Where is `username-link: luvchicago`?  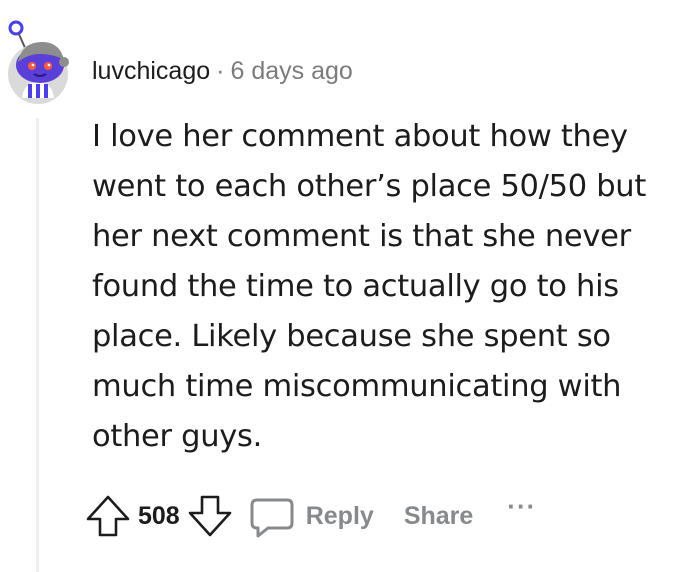
username-link: luvchicago is located at coordinates (151, 71).